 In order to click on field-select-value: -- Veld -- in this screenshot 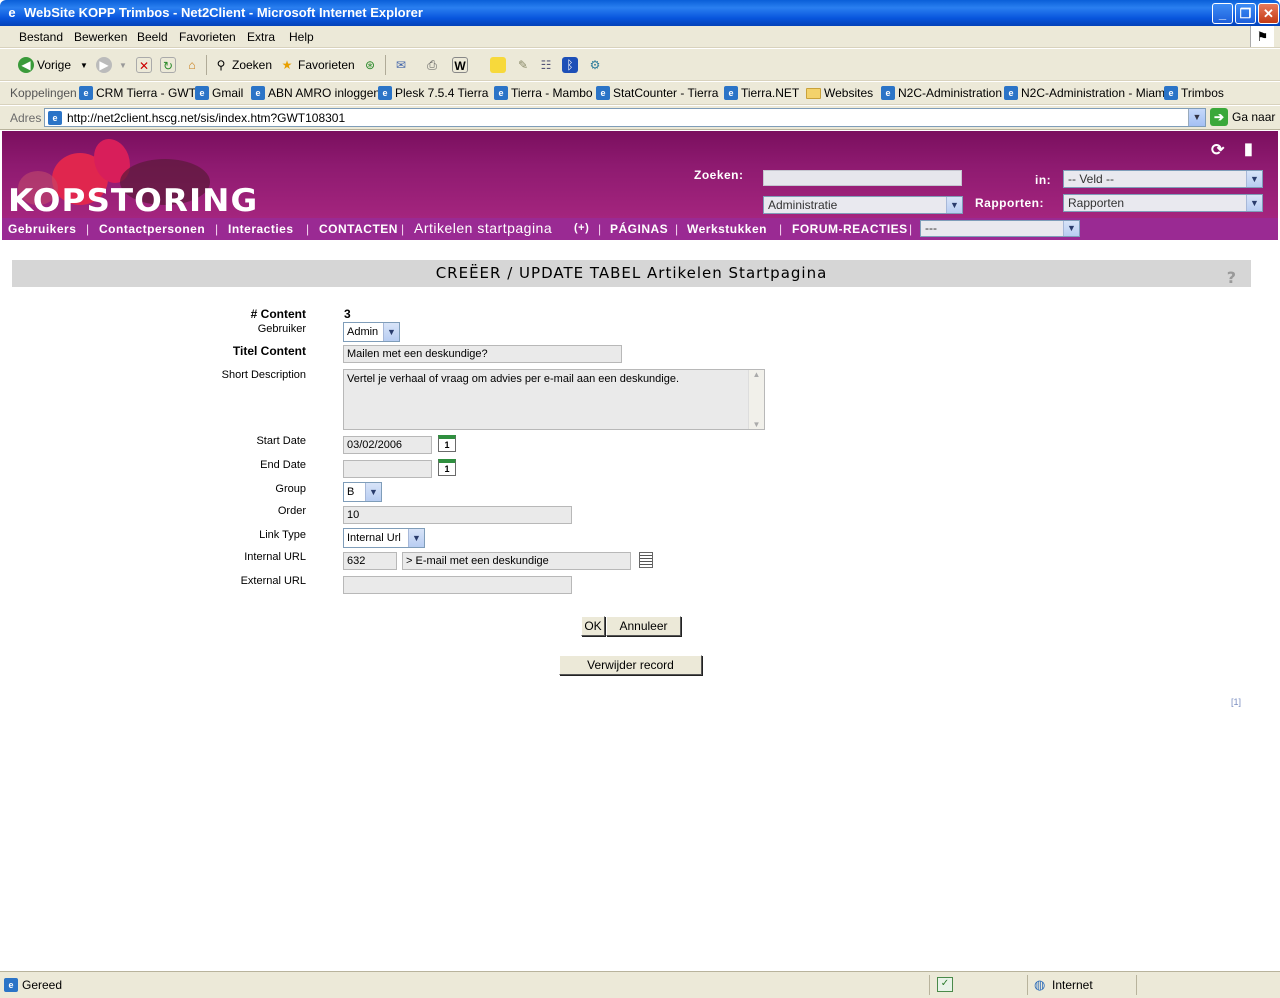, I will do `click(1091, 179)`.